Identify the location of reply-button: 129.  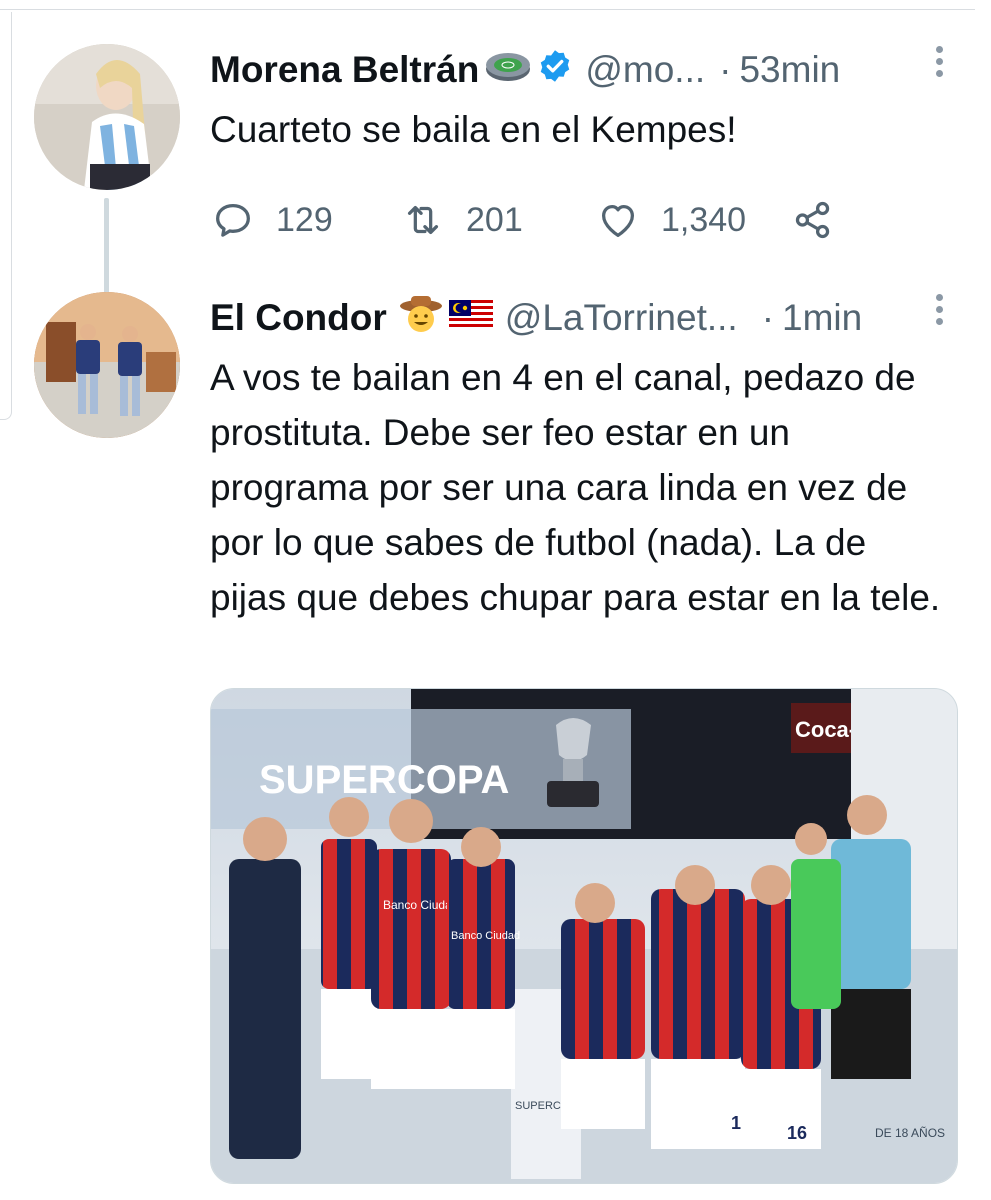
(305, 220).